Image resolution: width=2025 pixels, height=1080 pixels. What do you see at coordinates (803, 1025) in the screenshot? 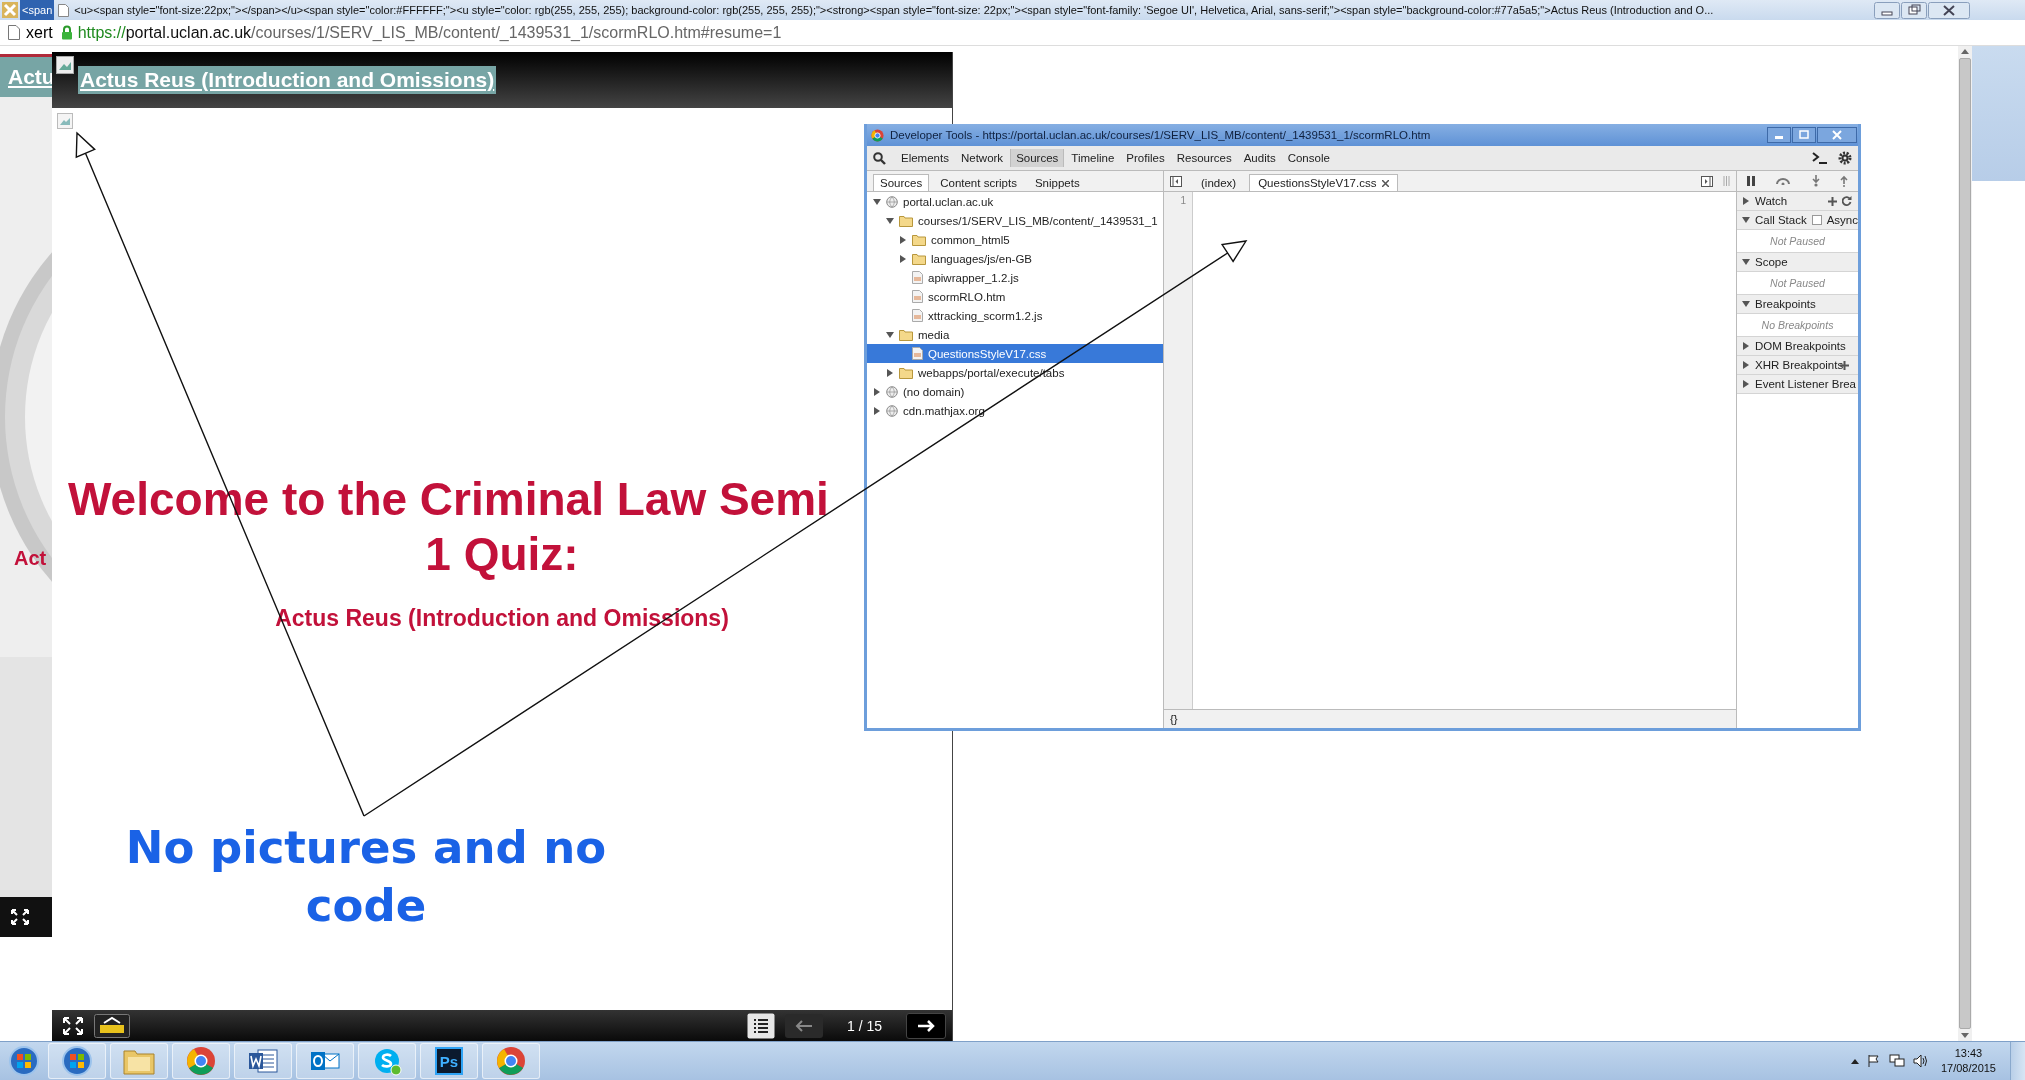
I see `previous-button` at bounding box center [803, 1025].